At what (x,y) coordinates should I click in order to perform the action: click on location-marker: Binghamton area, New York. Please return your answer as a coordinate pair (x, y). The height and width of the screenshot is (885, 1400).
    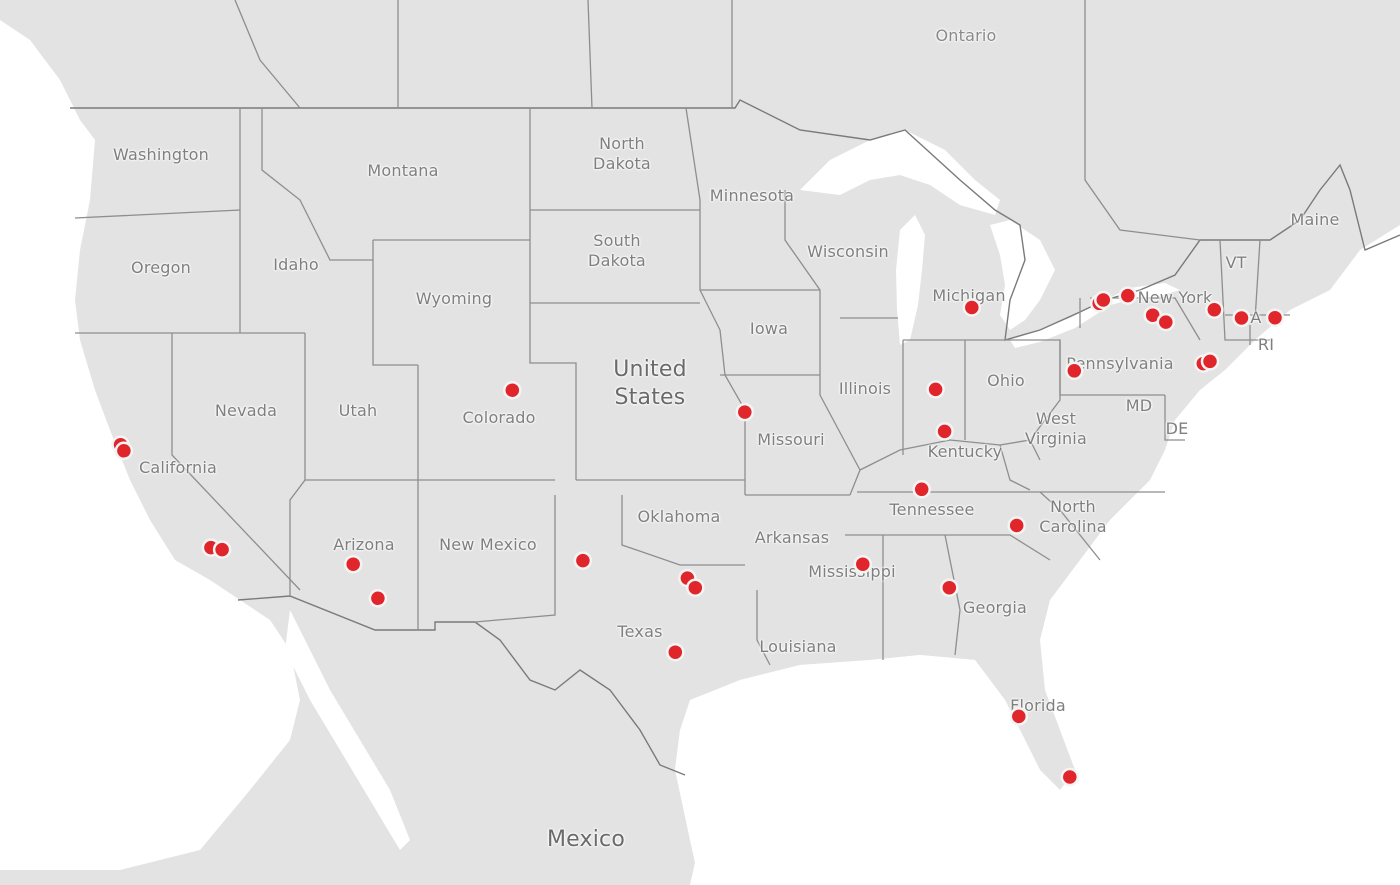
    Looking at the image, I should click on (1166, 322).